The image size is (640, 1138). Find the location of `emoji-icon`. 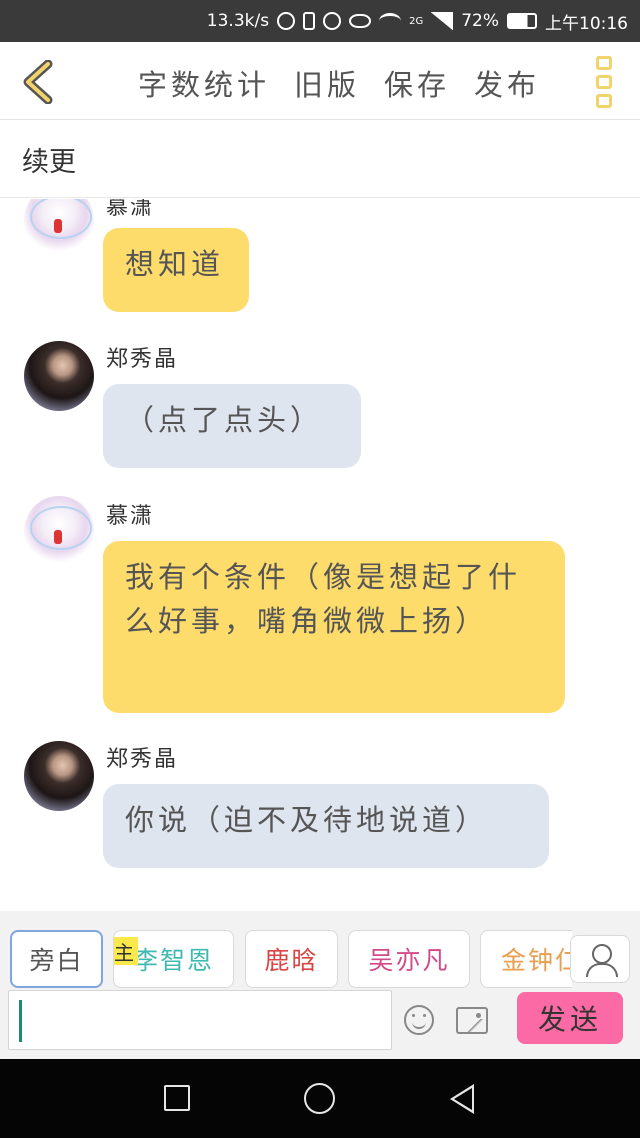

emoji-icon is located at coordinates (419, 1020).